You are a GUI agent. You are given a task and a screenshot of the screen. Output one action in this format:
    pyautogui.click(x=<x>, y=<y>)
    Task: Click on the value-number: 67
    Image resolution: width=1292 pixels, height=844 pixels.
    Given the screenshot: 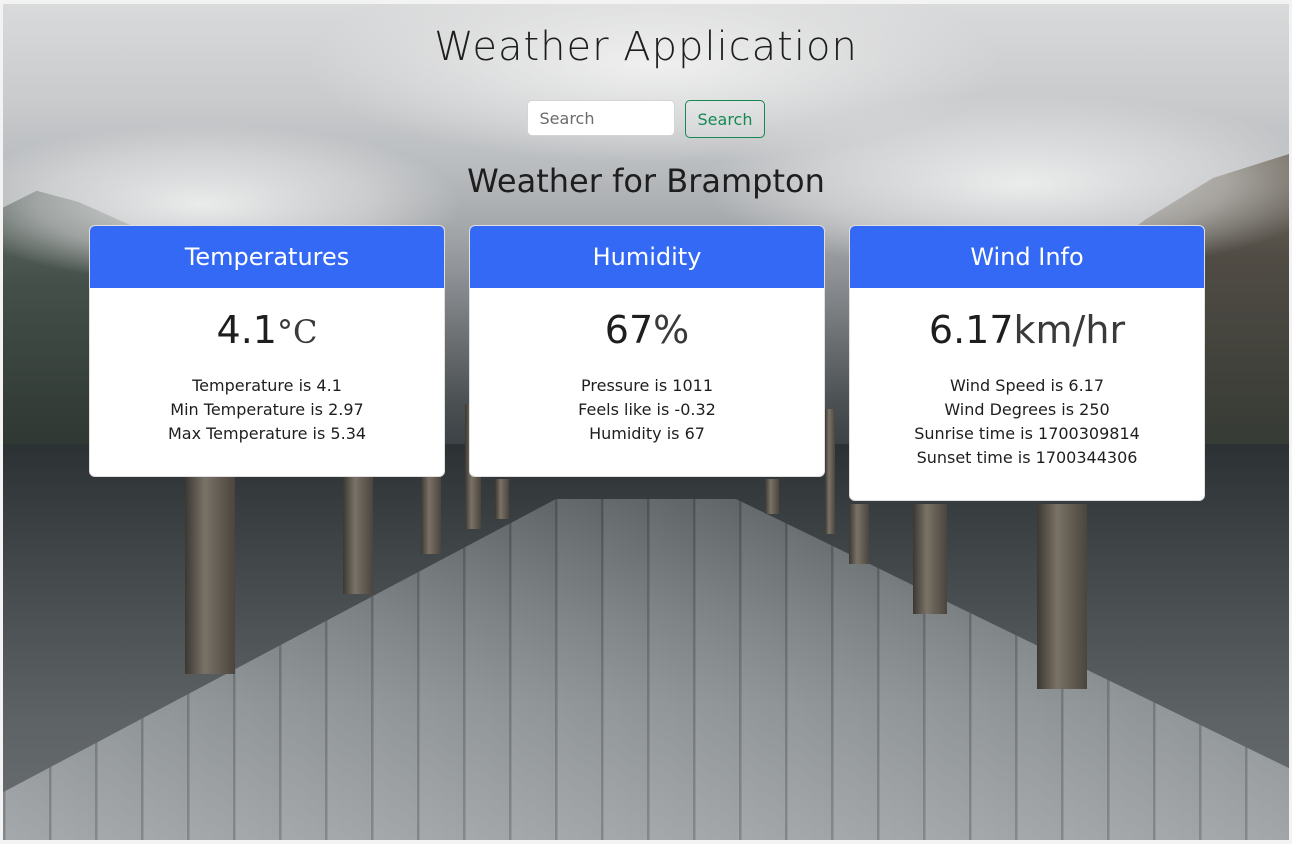 What is the action you would take?
    pyautogui.click(x=629, y=330)
    